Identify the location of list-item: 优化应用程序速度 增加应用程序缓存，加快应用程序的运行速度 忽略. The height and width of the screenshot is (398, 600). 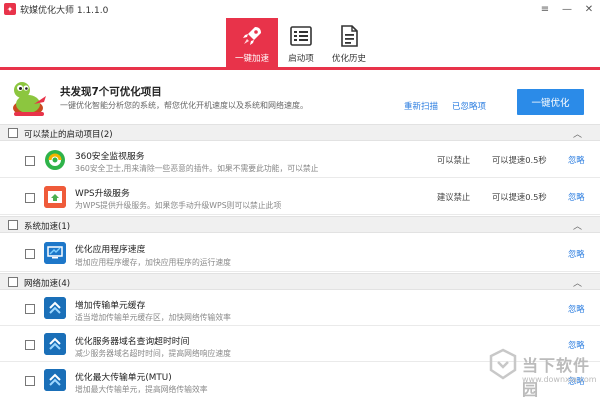
(300, 253).